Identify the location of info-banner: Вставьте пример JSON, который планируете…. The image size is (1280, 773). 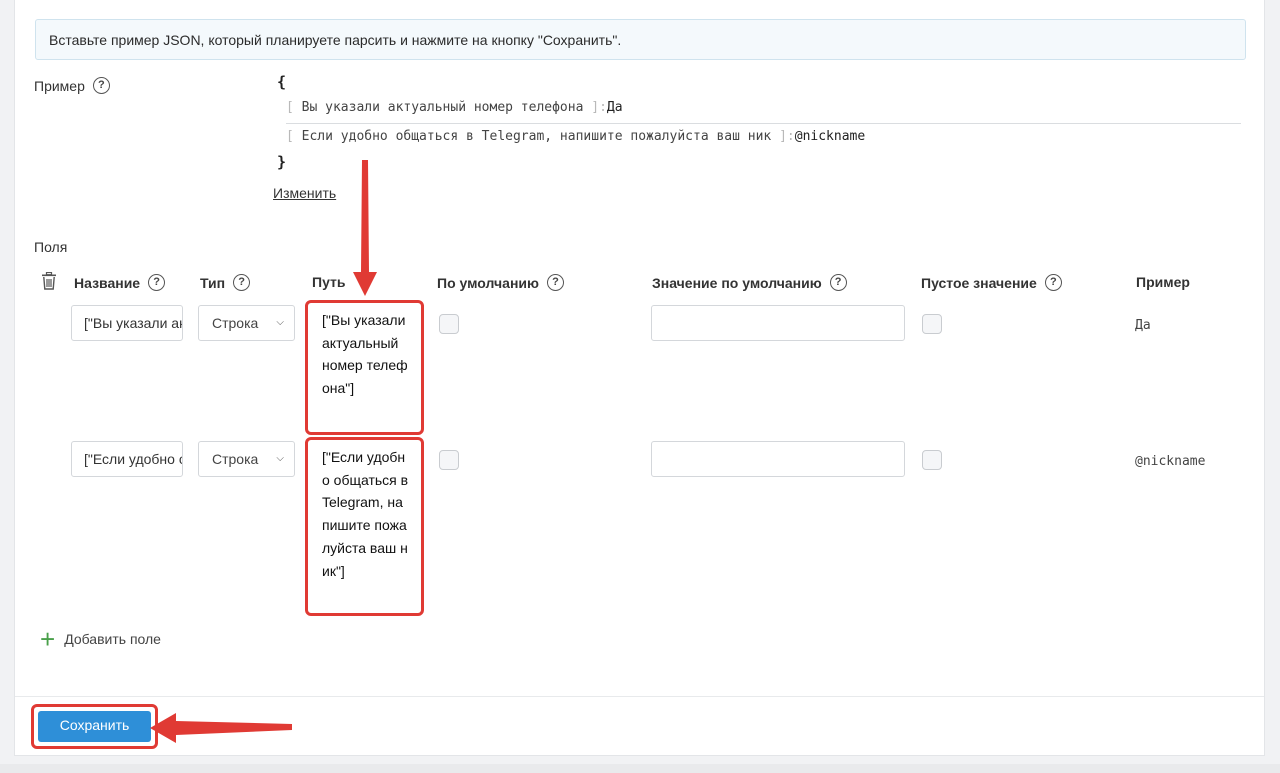
(640, 39).